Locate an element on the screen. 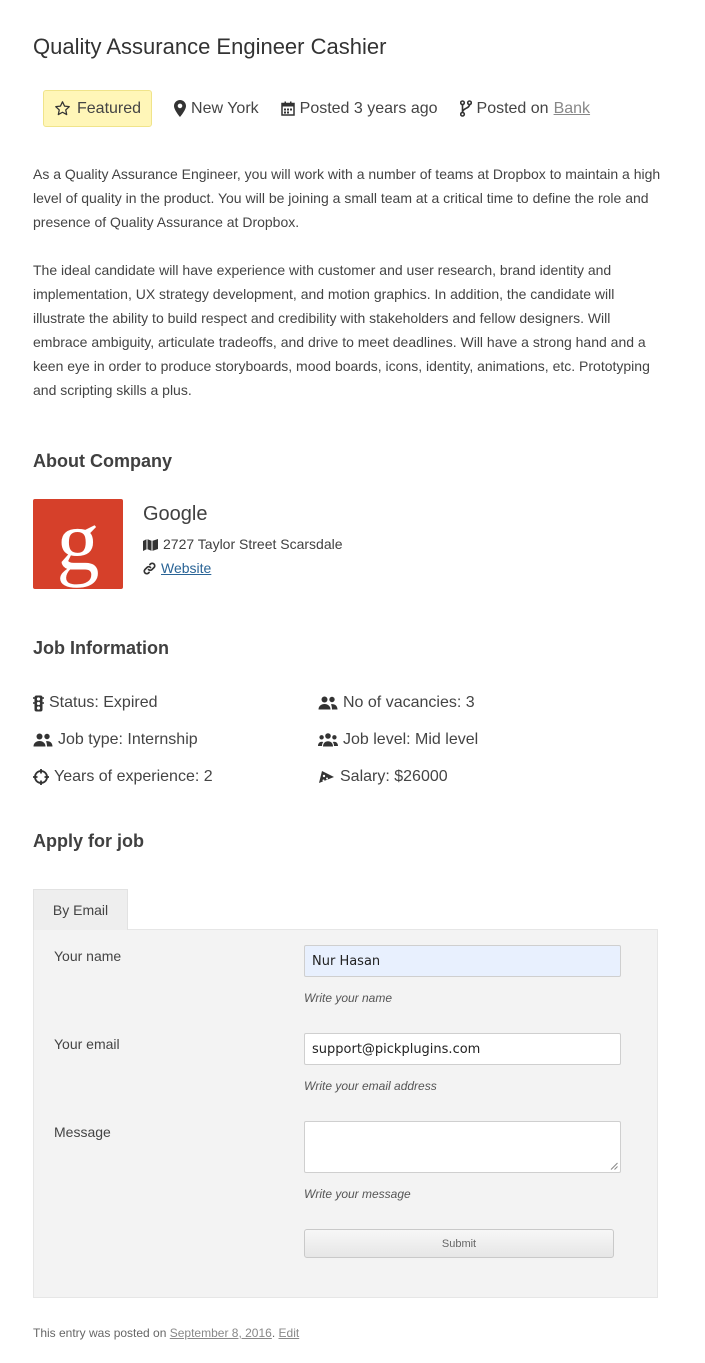  job-experience: Years of experience: 2 is located at coordinates (123, 777).